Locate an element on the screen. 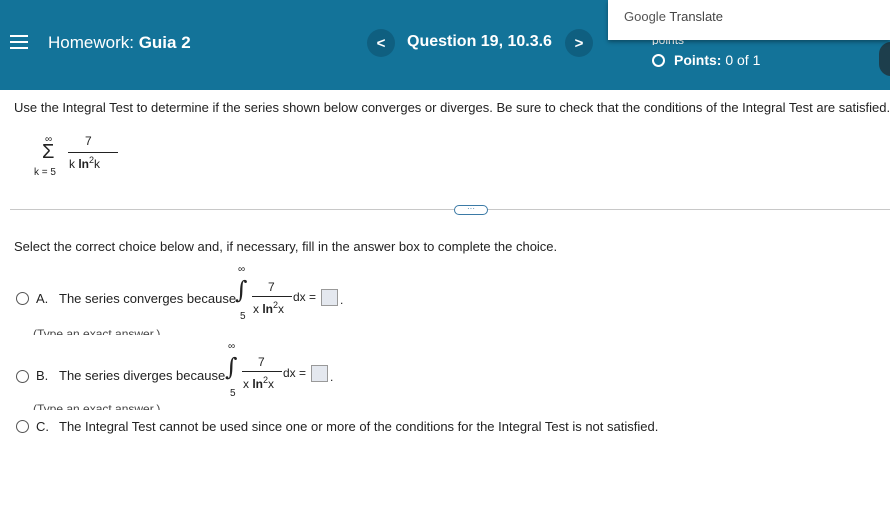  points-circle-icon is located at coordinates (658, 60).